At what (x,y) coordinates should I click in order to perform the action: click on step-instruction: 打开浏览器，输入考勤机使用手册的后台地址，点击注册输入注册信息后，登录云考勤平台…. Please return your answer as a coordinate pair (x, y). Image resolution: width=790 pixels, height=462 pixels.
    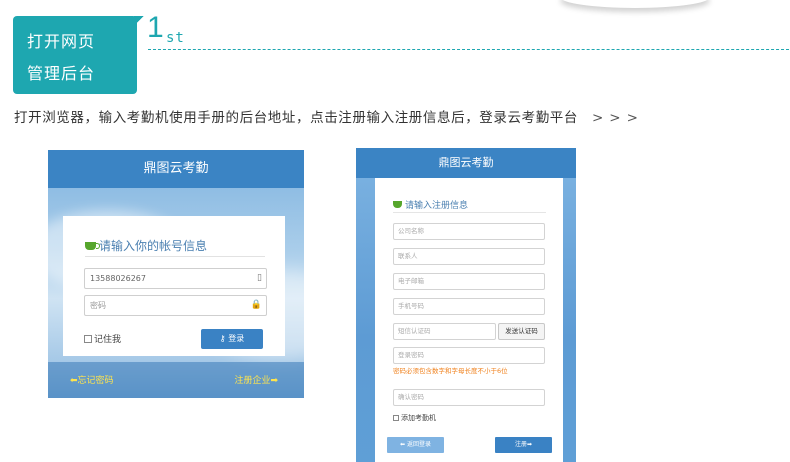
    Looking at the image, I should click on (329, 116).